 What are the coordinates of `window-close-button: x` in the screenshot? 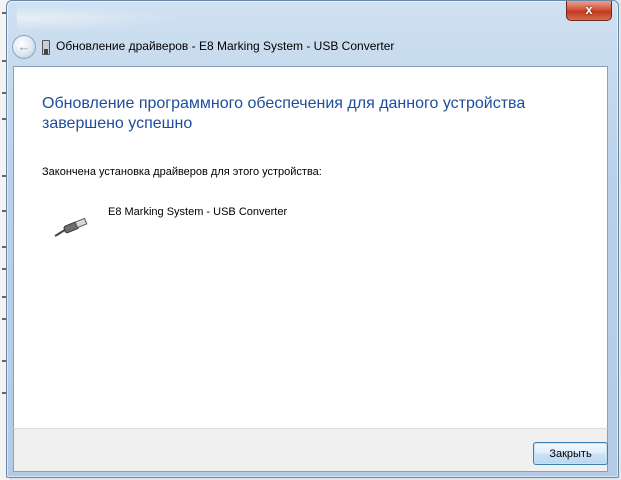 It's located at (589, 11).